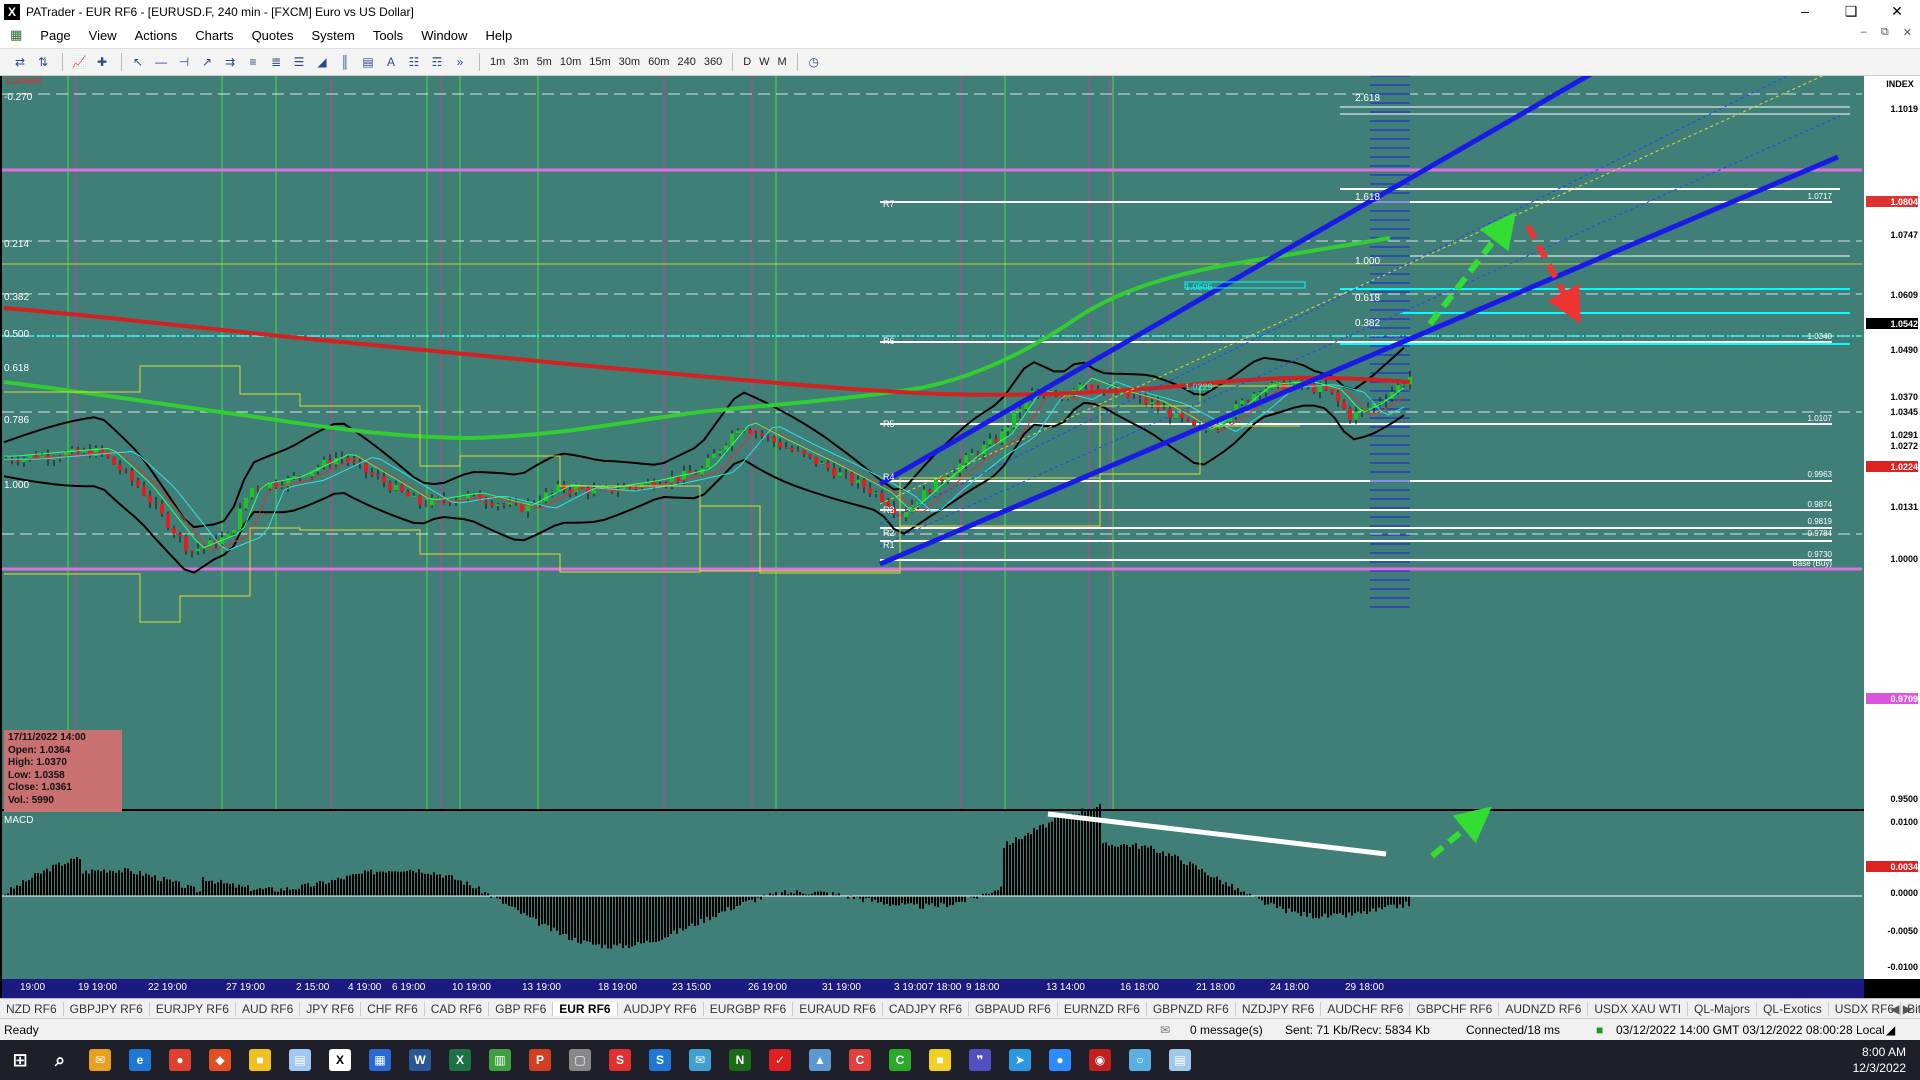  Describe the element at coordinates (764, 62) in the screenshot. I see `timeframe-w: W` at that location.